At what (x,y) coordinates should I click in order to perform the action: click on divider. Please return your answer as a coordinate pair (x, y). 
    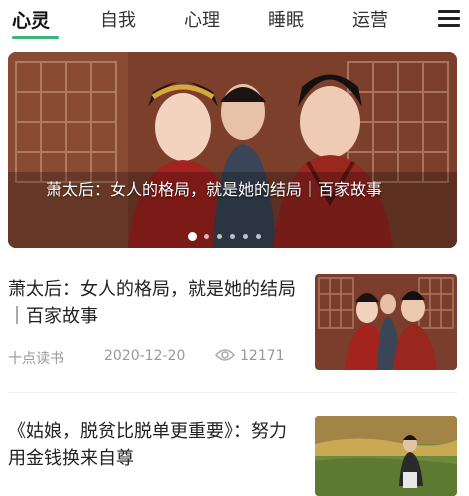
    Looking at the image, I should click on (232, 392).